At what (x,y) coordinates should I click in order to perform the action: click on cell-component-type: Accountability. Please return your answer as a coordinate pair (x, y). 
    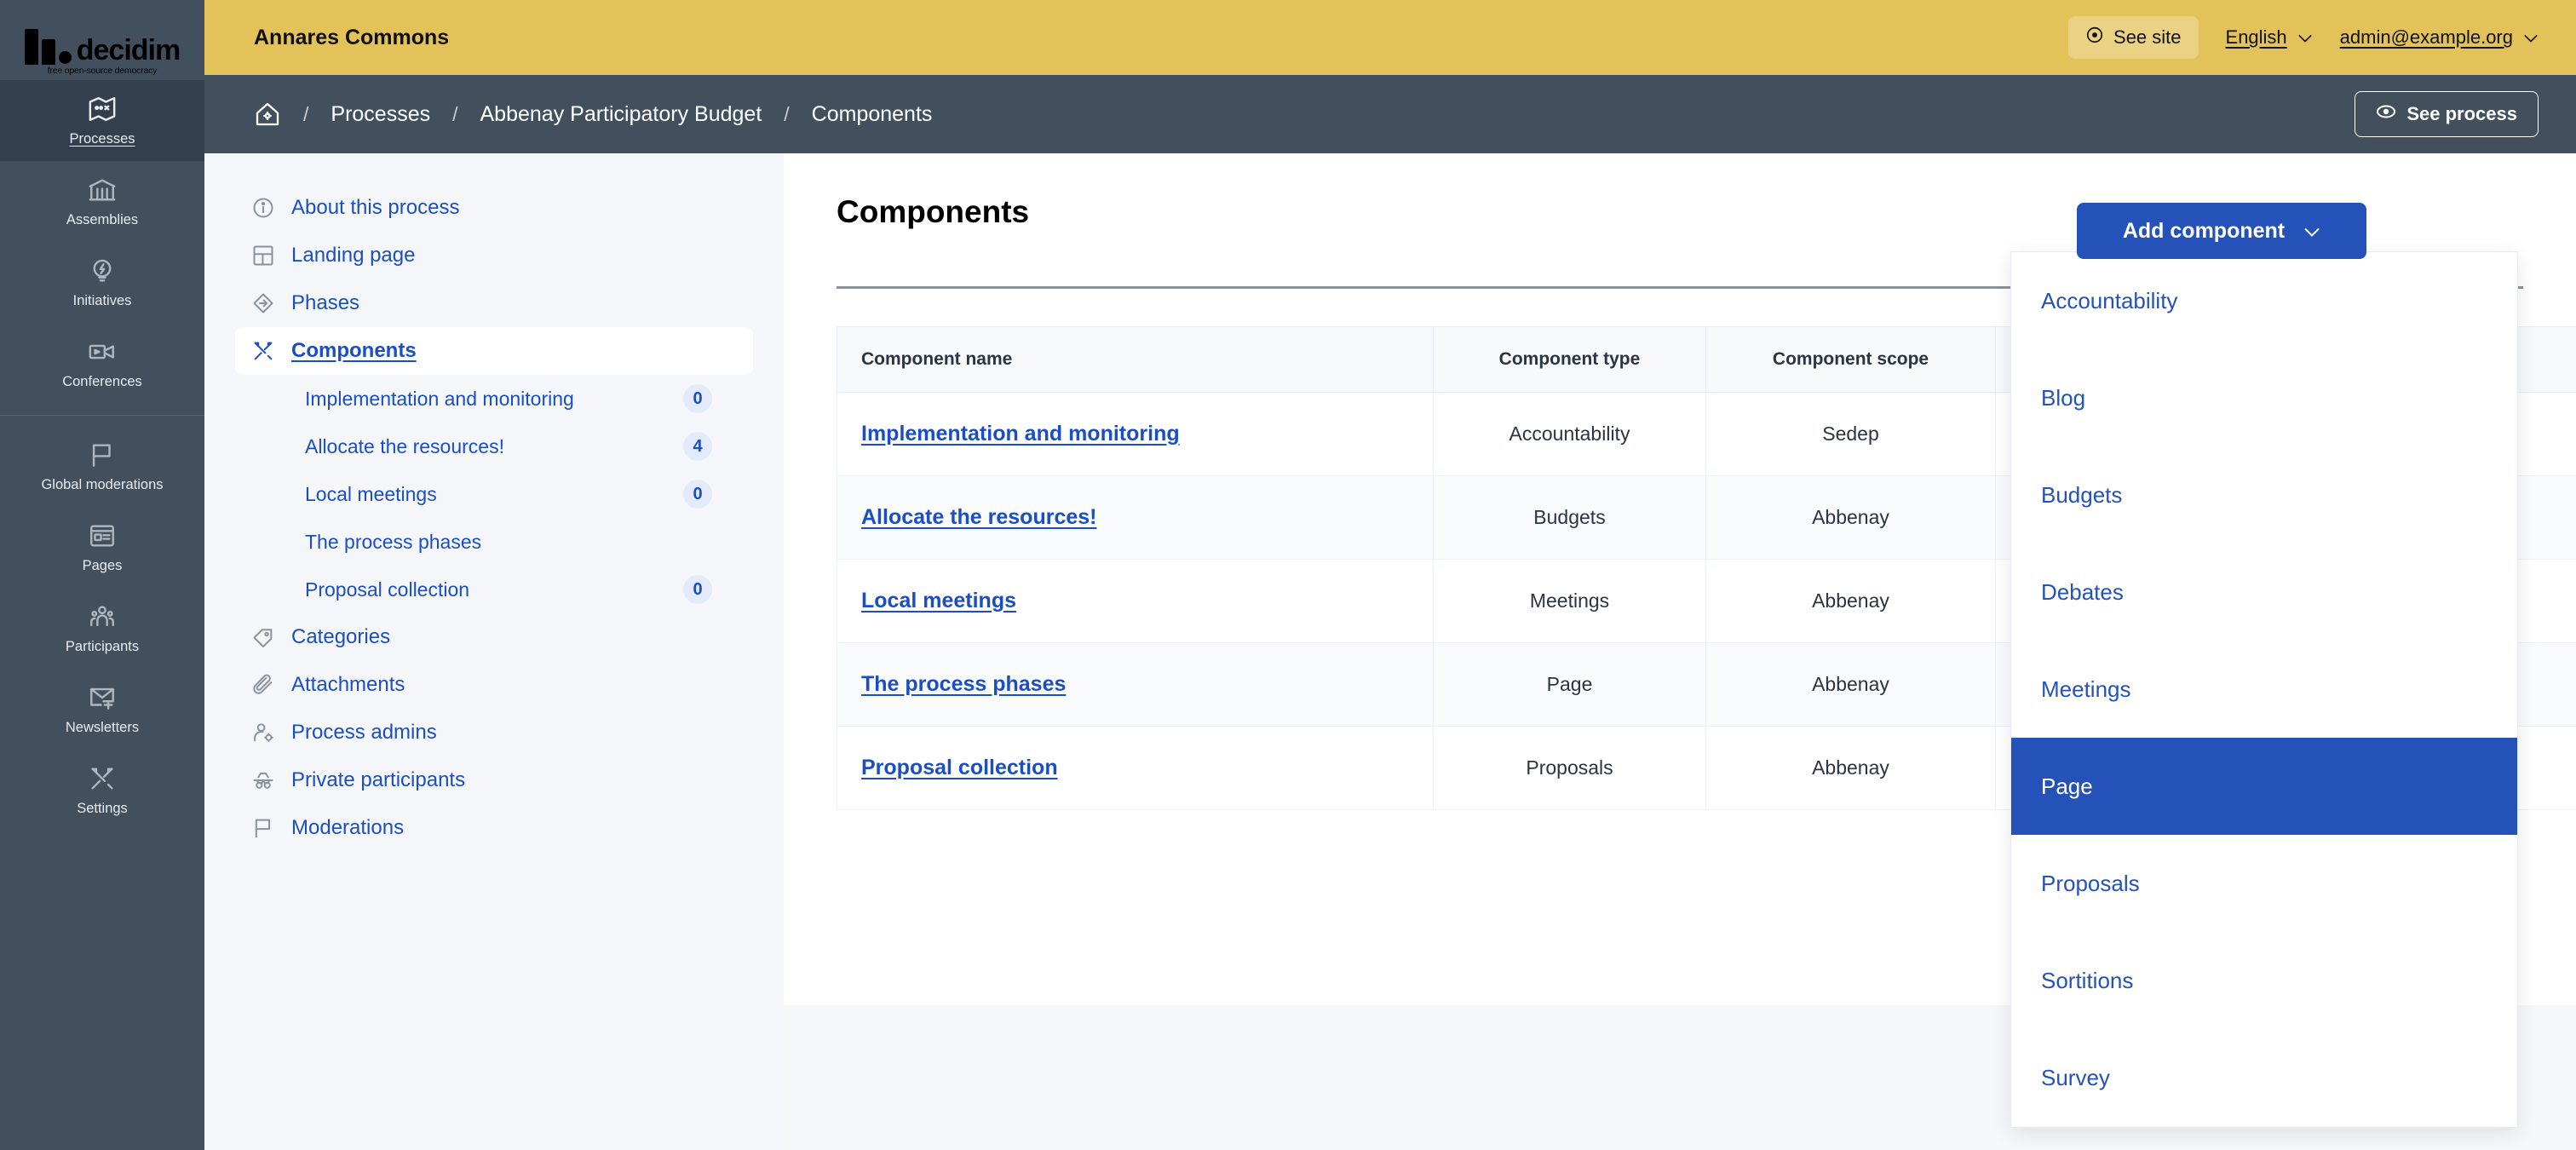
    Looking at the image, I should click on (1569, 434).